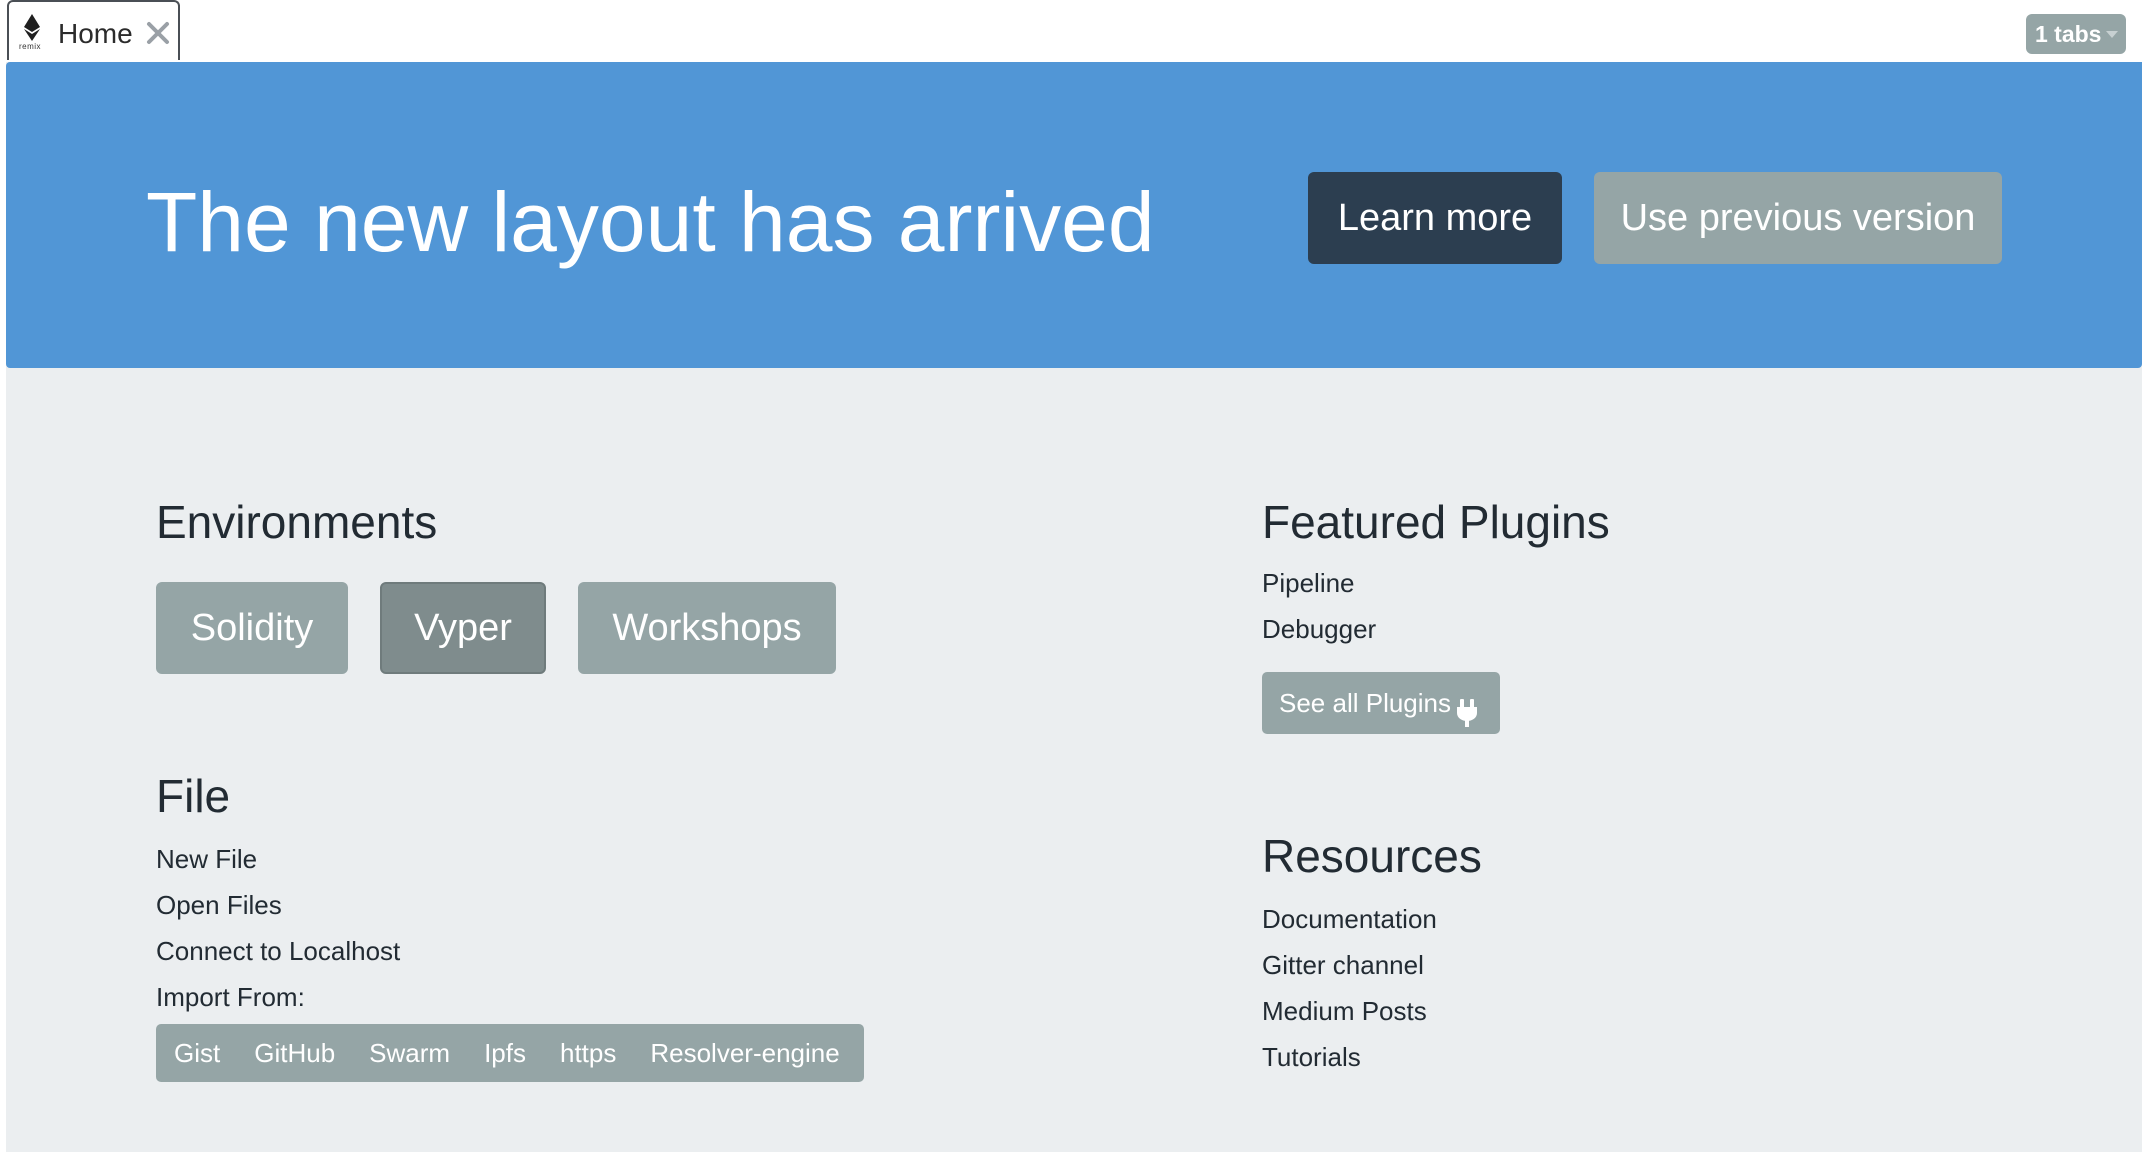 This screenshot has width=2142, height=1152. I want to click on tabs-count-dropdown: 1 tabs, so click(2076, 34).